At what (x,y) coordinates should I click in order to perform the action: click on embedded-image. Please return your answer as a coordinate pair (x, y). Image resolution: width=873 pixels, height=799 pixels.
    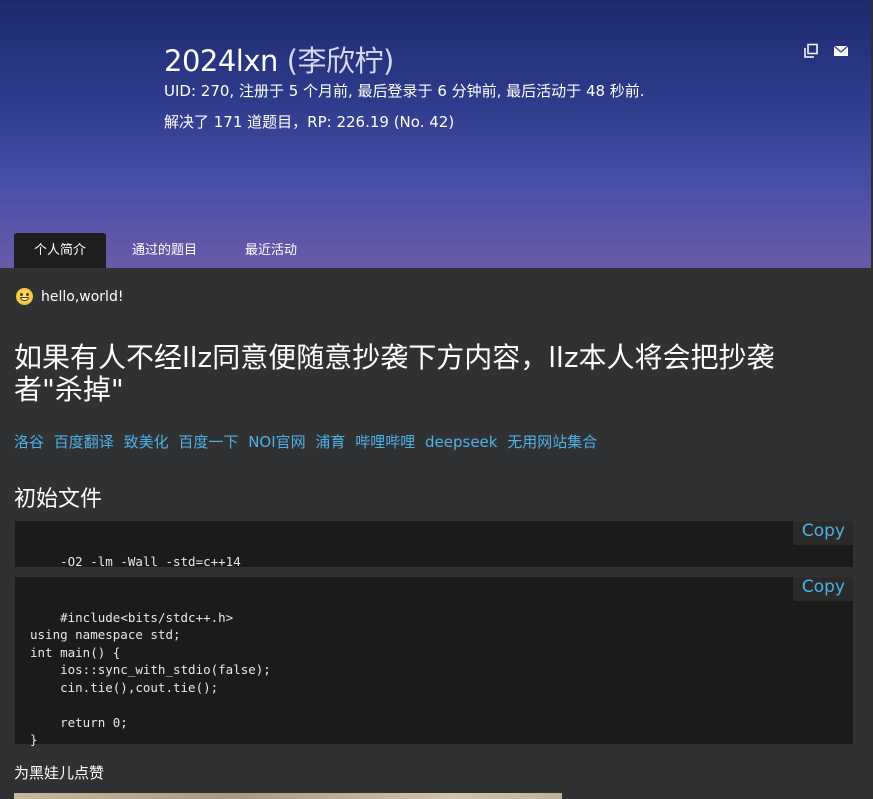
    Looking at the image, I should click on (288, 796).